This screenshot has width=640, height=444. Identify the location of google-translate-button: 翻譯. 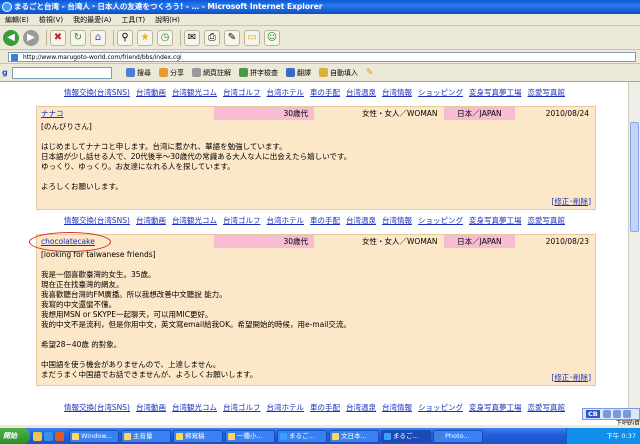
(298, 73).